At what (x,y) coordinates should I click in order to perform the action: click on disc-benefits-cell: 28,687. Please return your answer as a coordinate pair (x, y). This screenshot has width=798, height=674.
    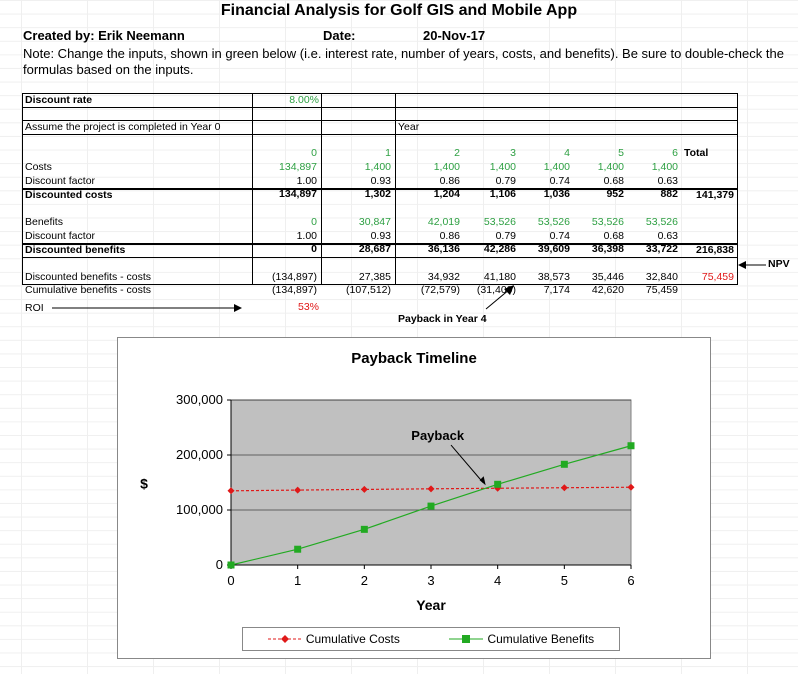
    Looking at the image, I should click on (374, 249).